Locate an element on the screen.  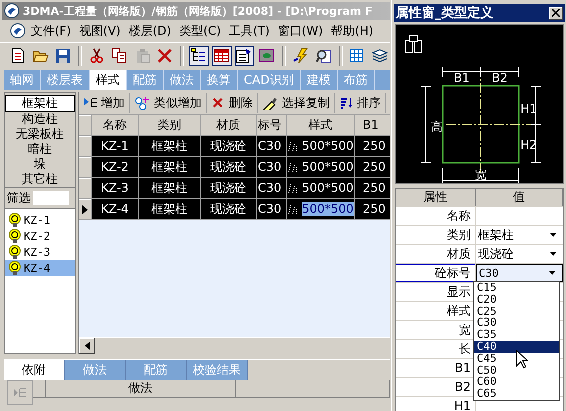
menu-item: 文件(F) is located at coordinates (51, 31).